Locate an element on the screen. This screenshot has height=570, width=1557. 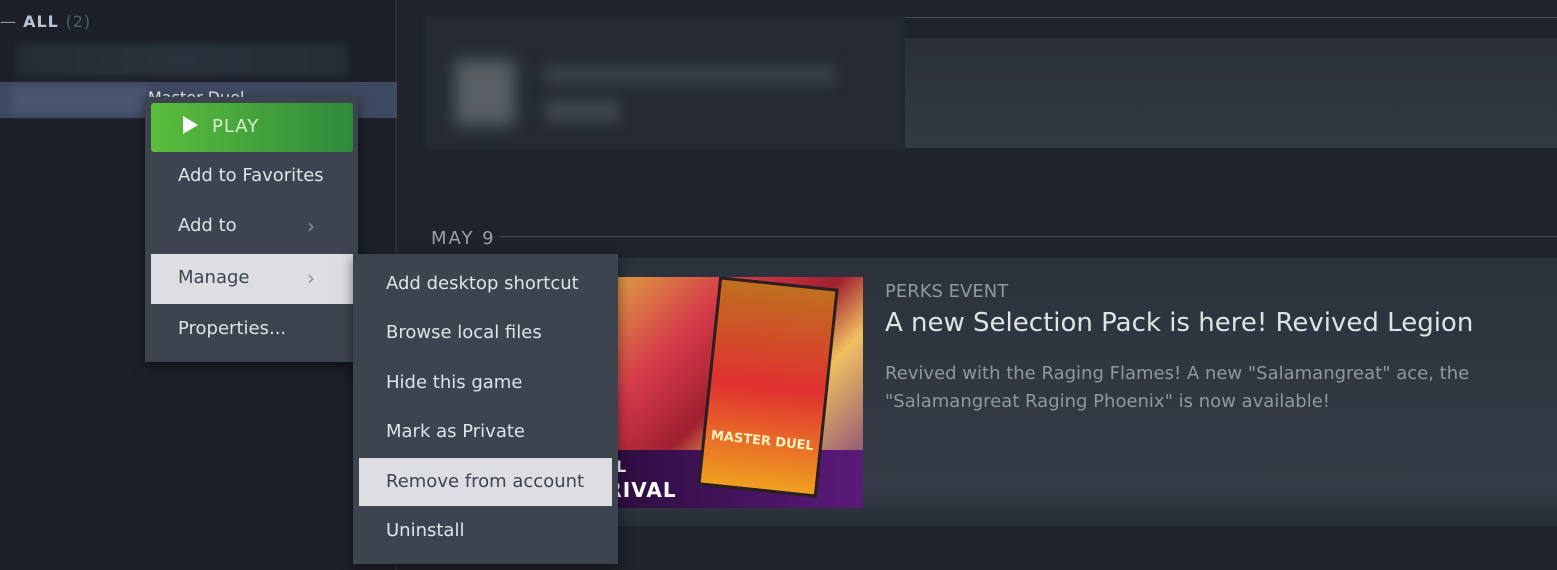
play-label: PLAY is located at coordinates (236, 126).